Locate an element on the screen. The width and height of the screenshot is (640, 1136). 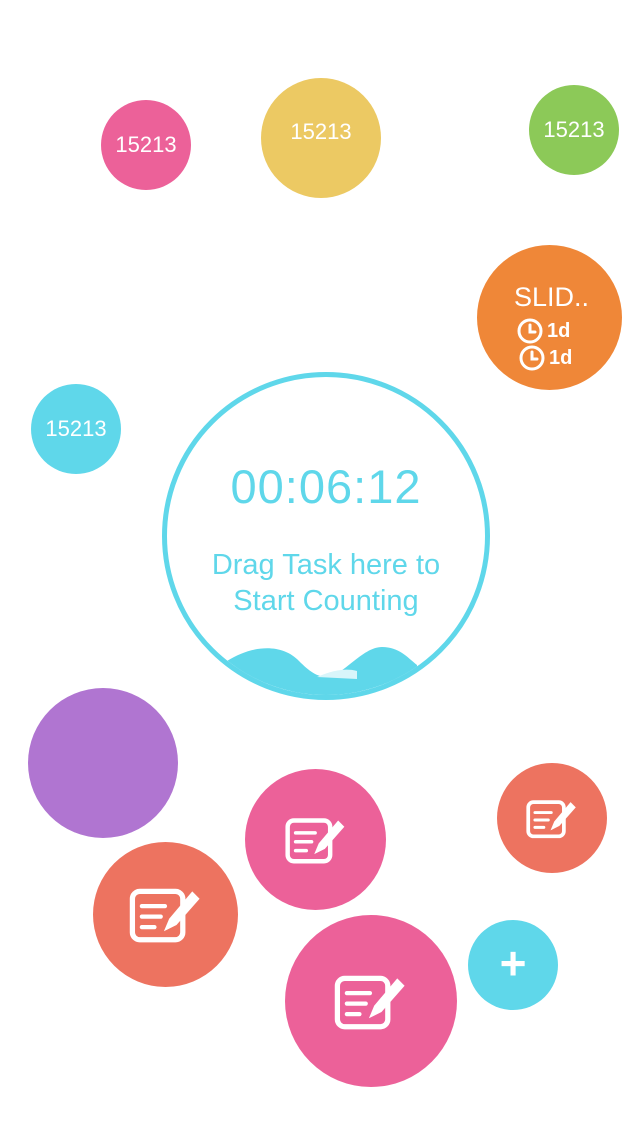
task-bubble-green: 15213 is located at coordinates (574, 130).